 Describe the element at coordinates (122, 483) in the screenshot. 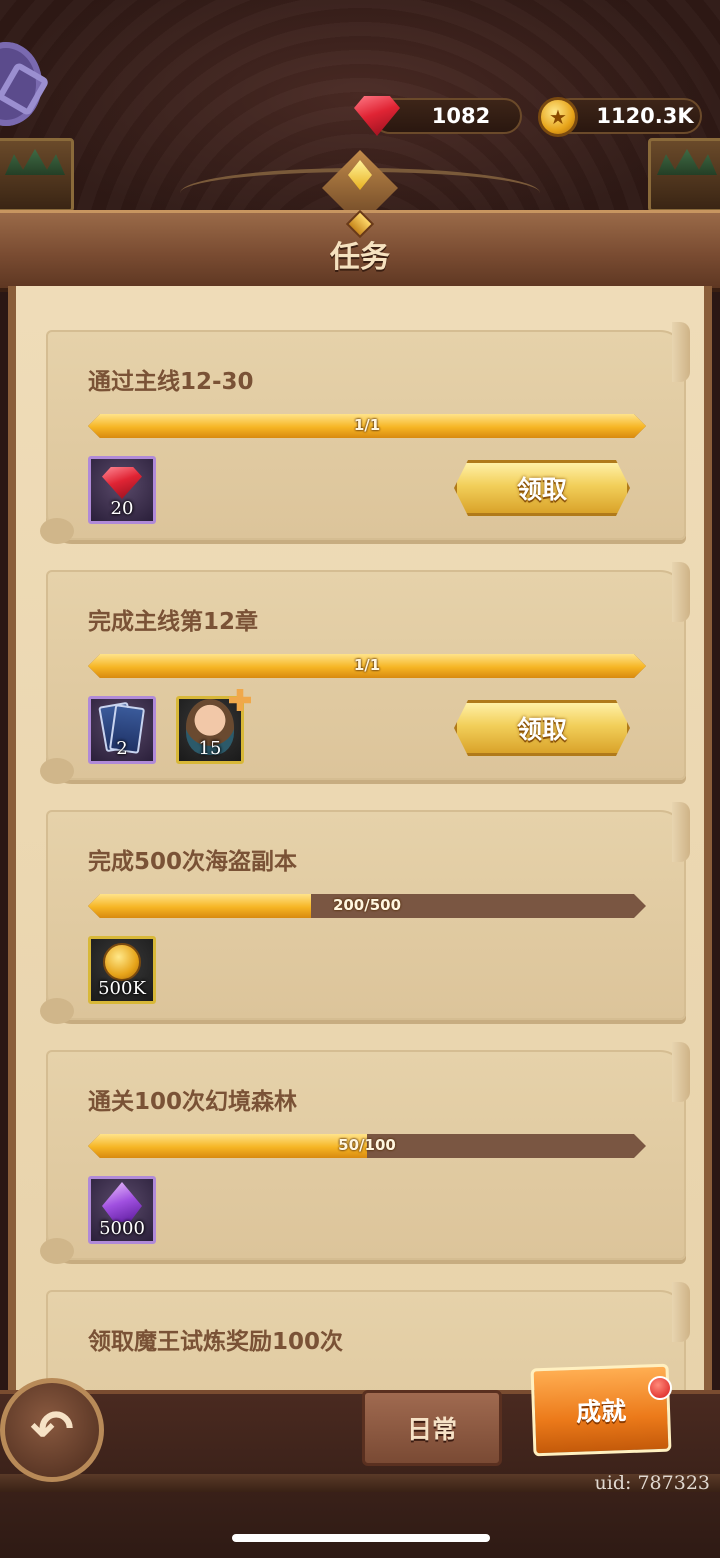

I see `ruby-gem-icon` at that location.